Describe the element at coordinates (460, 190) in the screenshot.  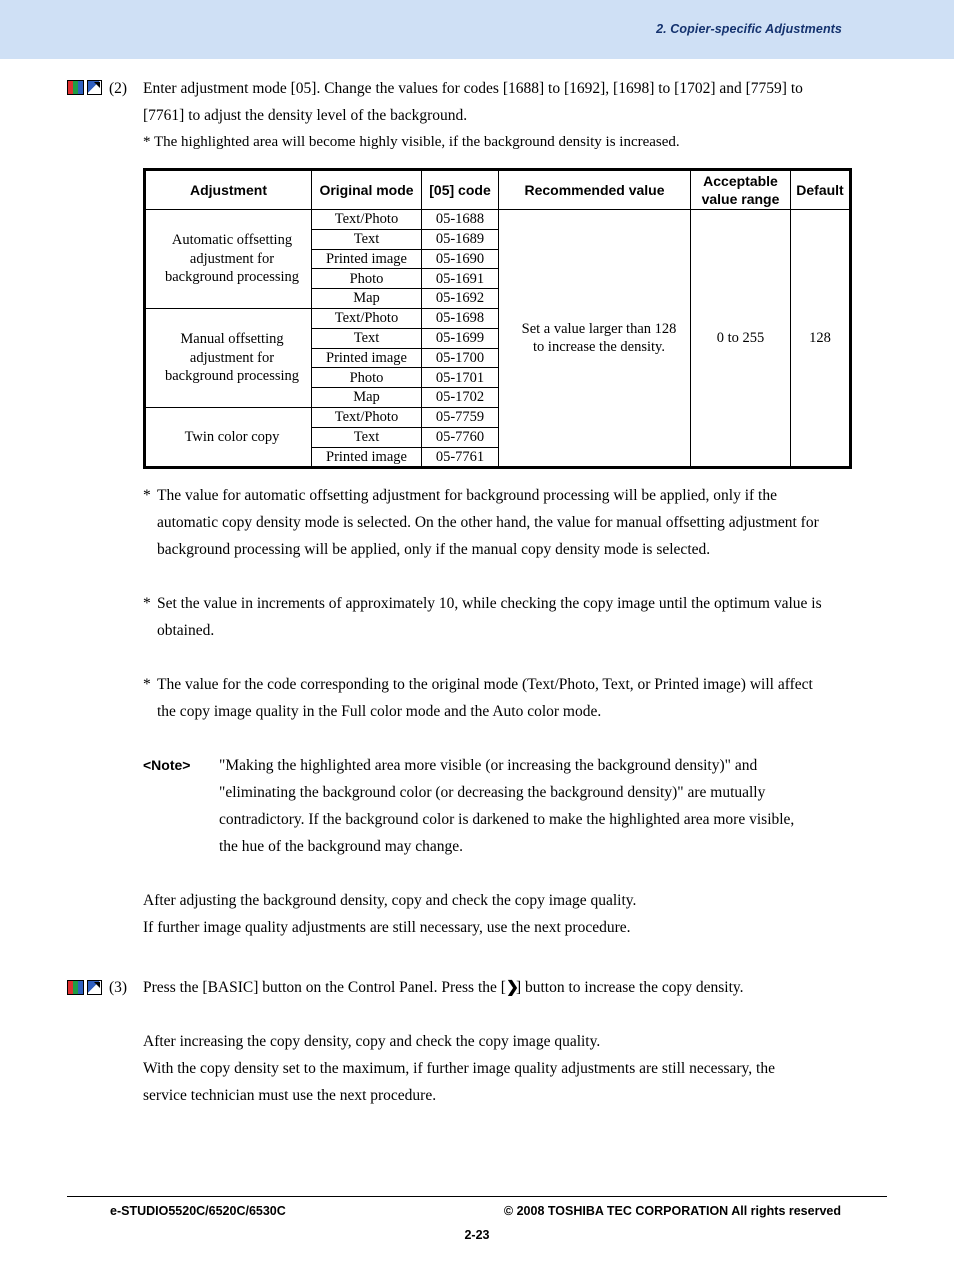
I see `th-code: [05] code` at that location.